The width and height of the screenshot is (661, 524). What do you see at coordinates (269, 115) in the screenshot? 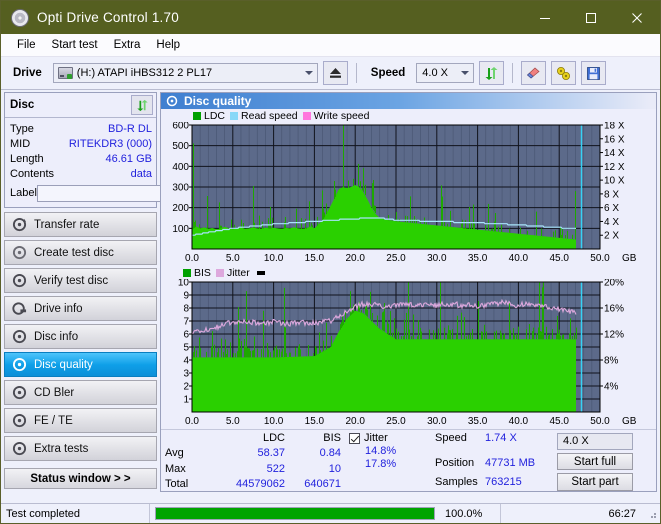
I see `legend-label-read-speed: Read speed` at bounding box center [269, 115].